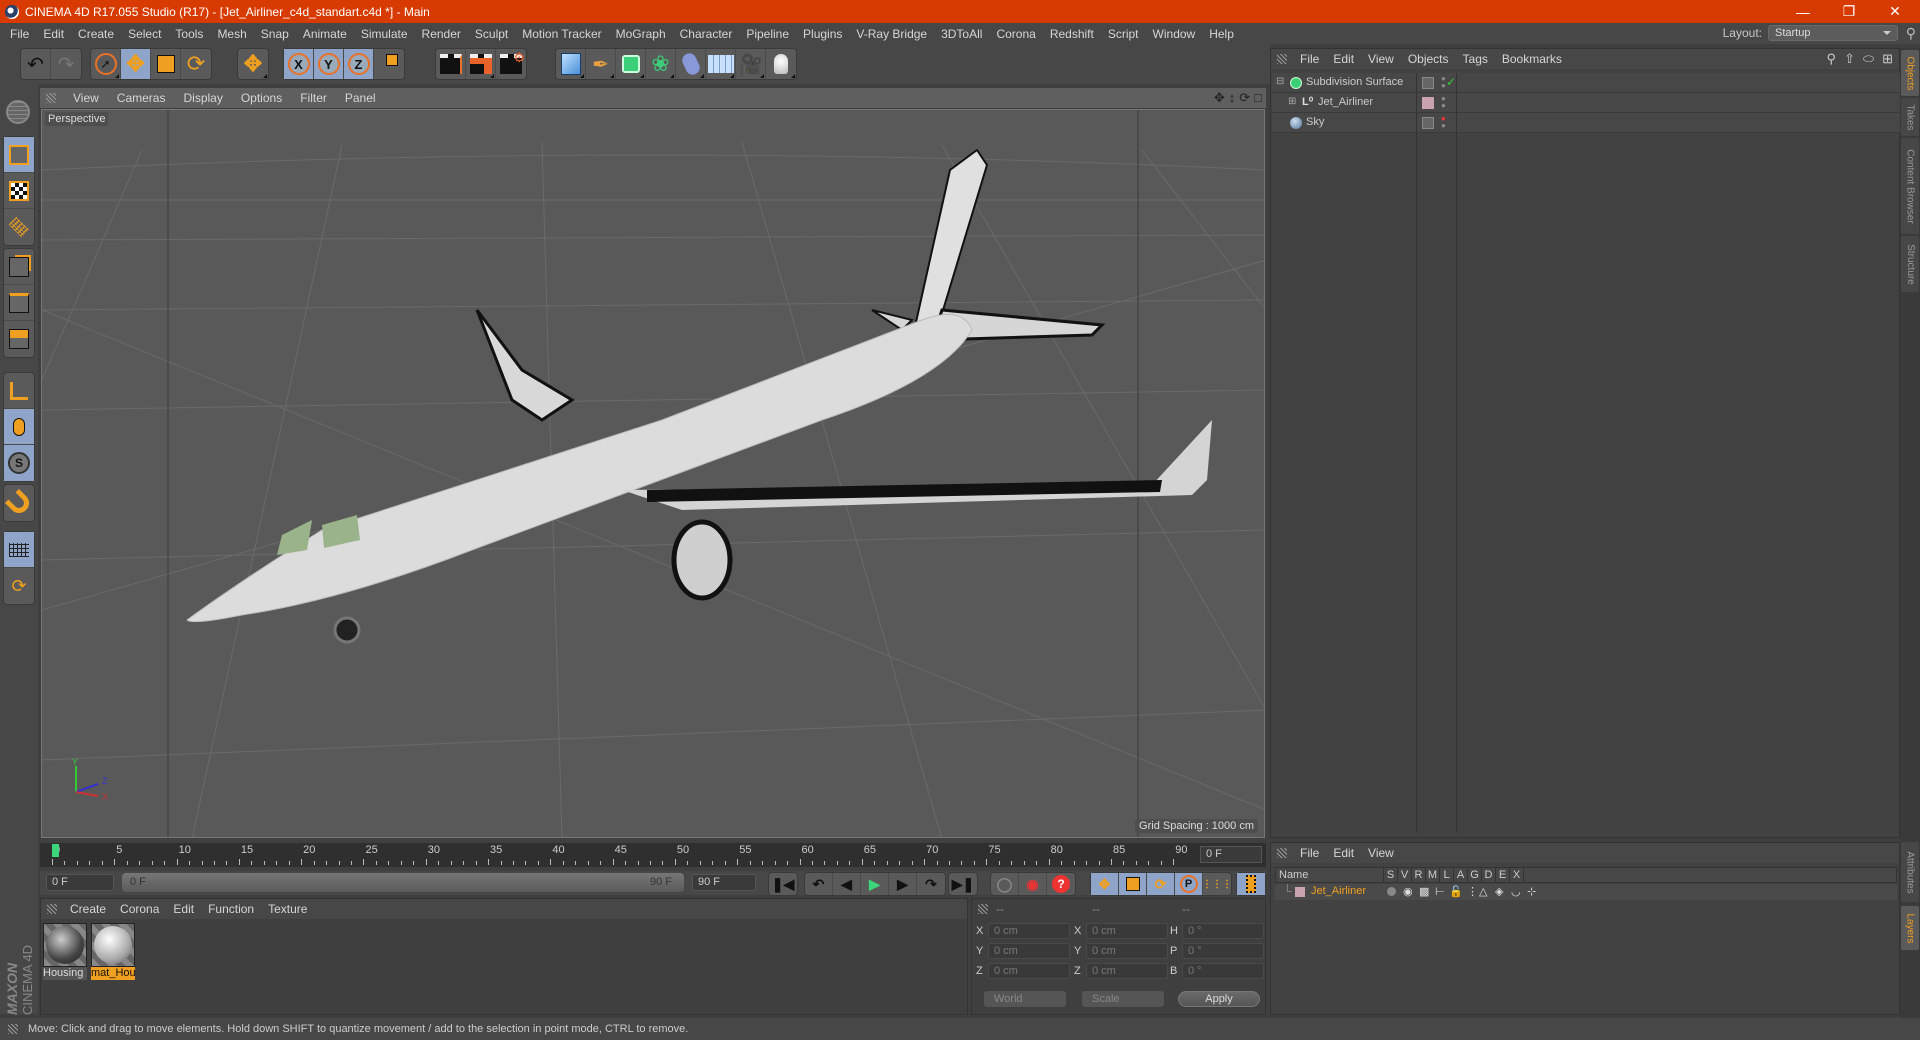  I want to click on dolly-view-icon: ↕, so click(1232, 98).